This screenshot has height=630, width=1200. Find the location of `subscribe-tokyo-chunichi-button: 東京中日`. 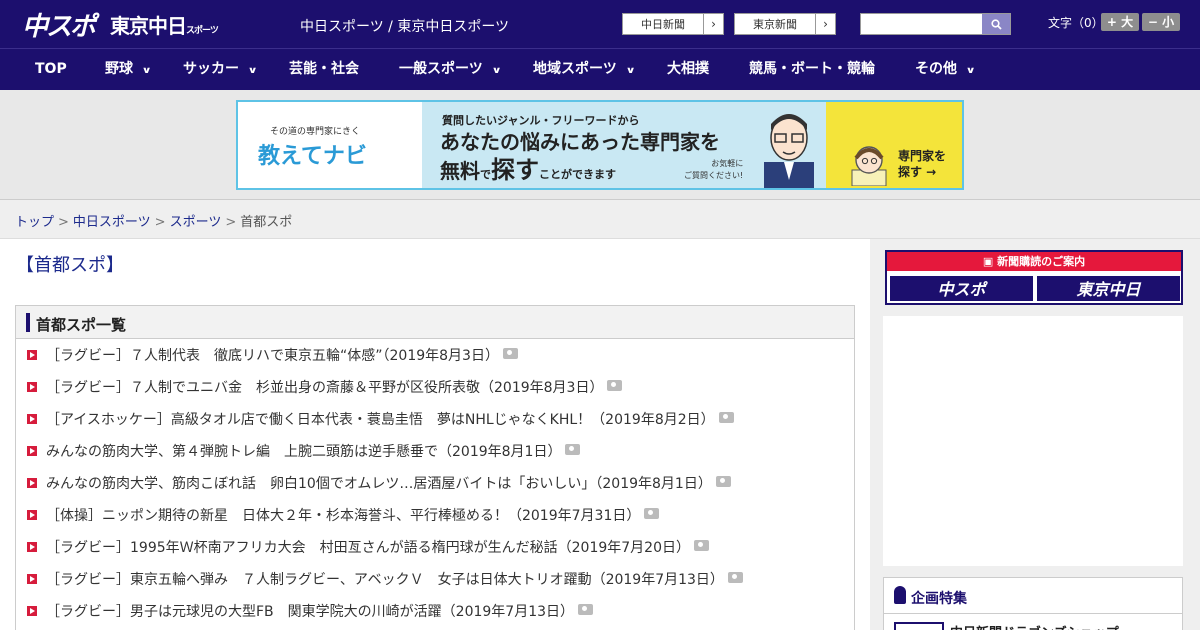

subscribe-tokyo-chunichi-button: 東京中日 is located at coordinates (1108, 288).